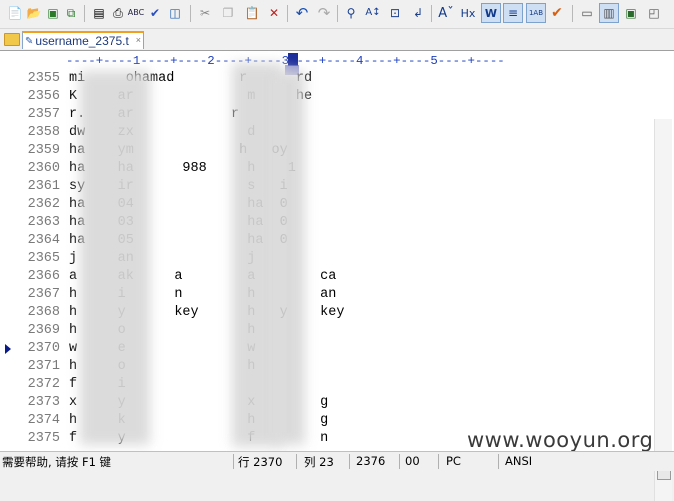  I want to click on line-number: 2358, so click(43, 132).